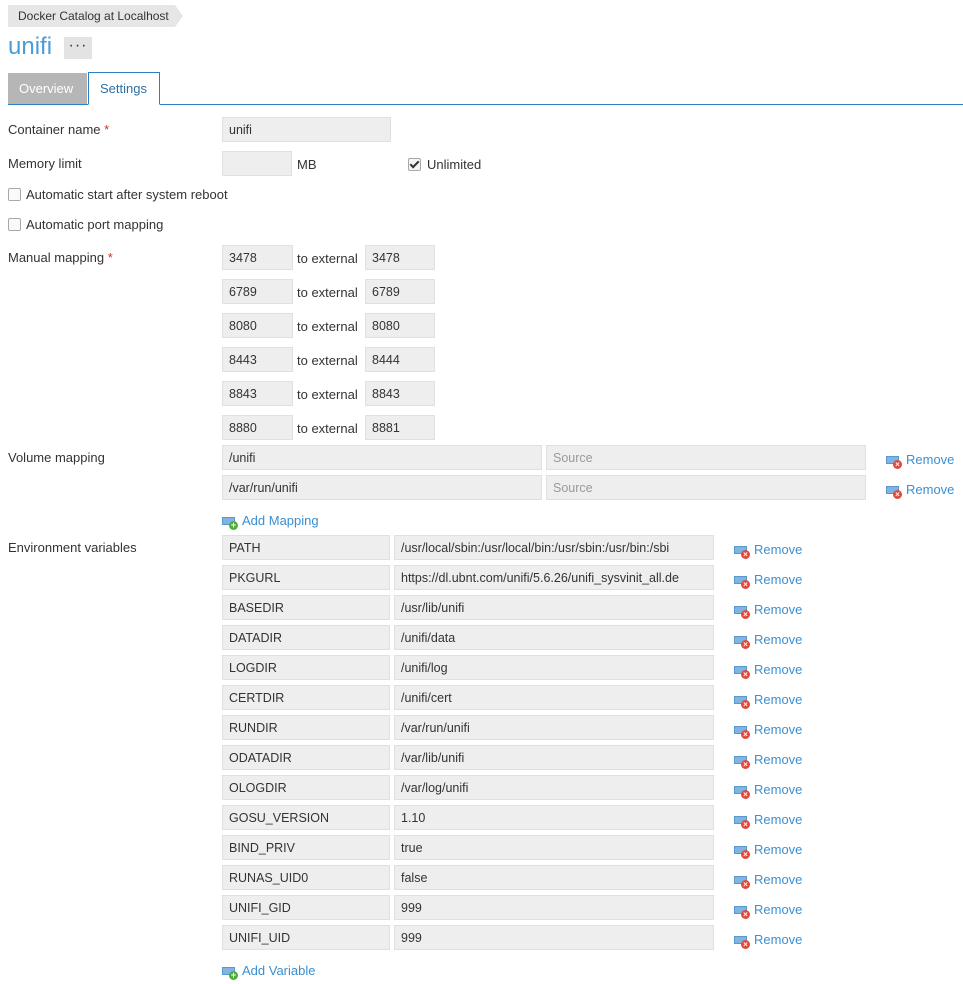 The height and width of the screenshot is (984, 963). Describe the element at coordinates (400, 427) in the screenshot. I see `external-port-input: 8881` at that location.